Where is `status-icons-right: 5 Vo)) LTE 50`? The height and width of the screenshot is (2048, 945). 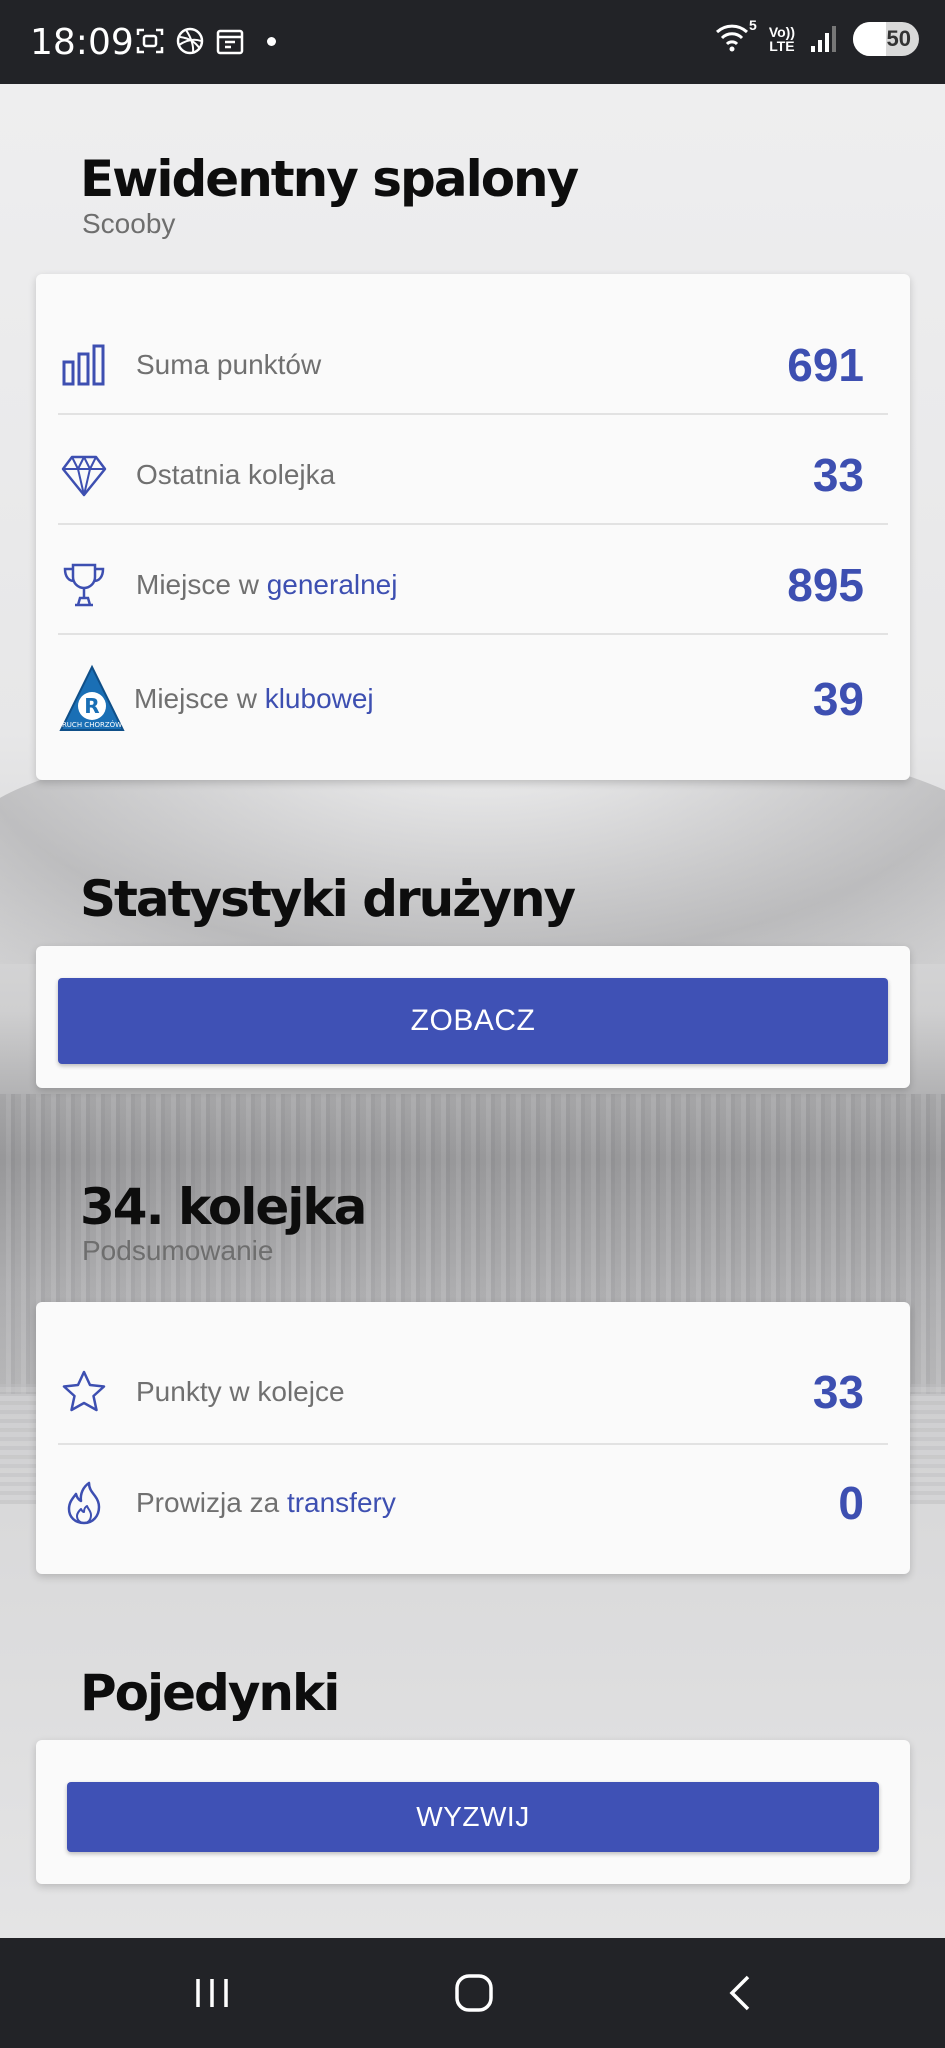 status-icons-right: 5 Vo)) LTE 50 is located at coordinates (817, 37).